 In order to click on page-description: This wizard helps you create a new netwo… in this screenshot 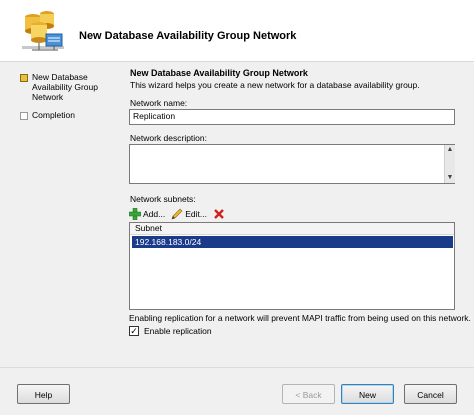, I will do `click(275, 85)`.